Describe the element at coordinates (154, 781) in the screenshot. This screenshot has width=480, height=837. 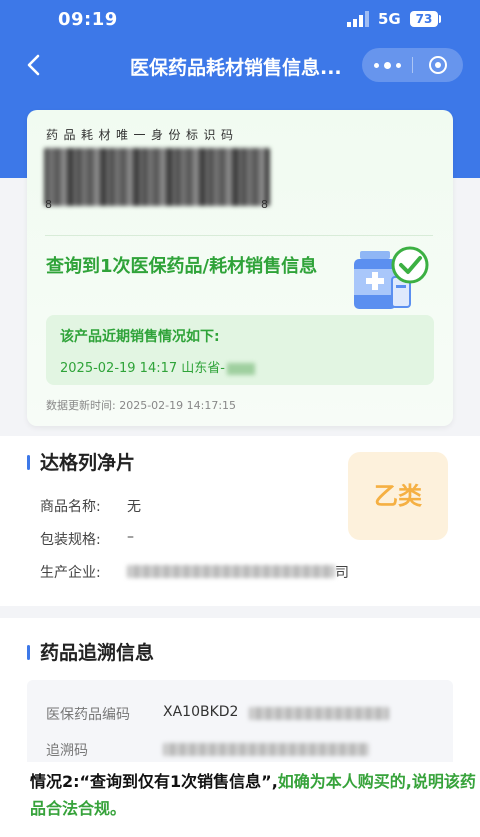
I see `caption-part-1: 情况2:“查询到仅有1次销售信息”,` at that location.